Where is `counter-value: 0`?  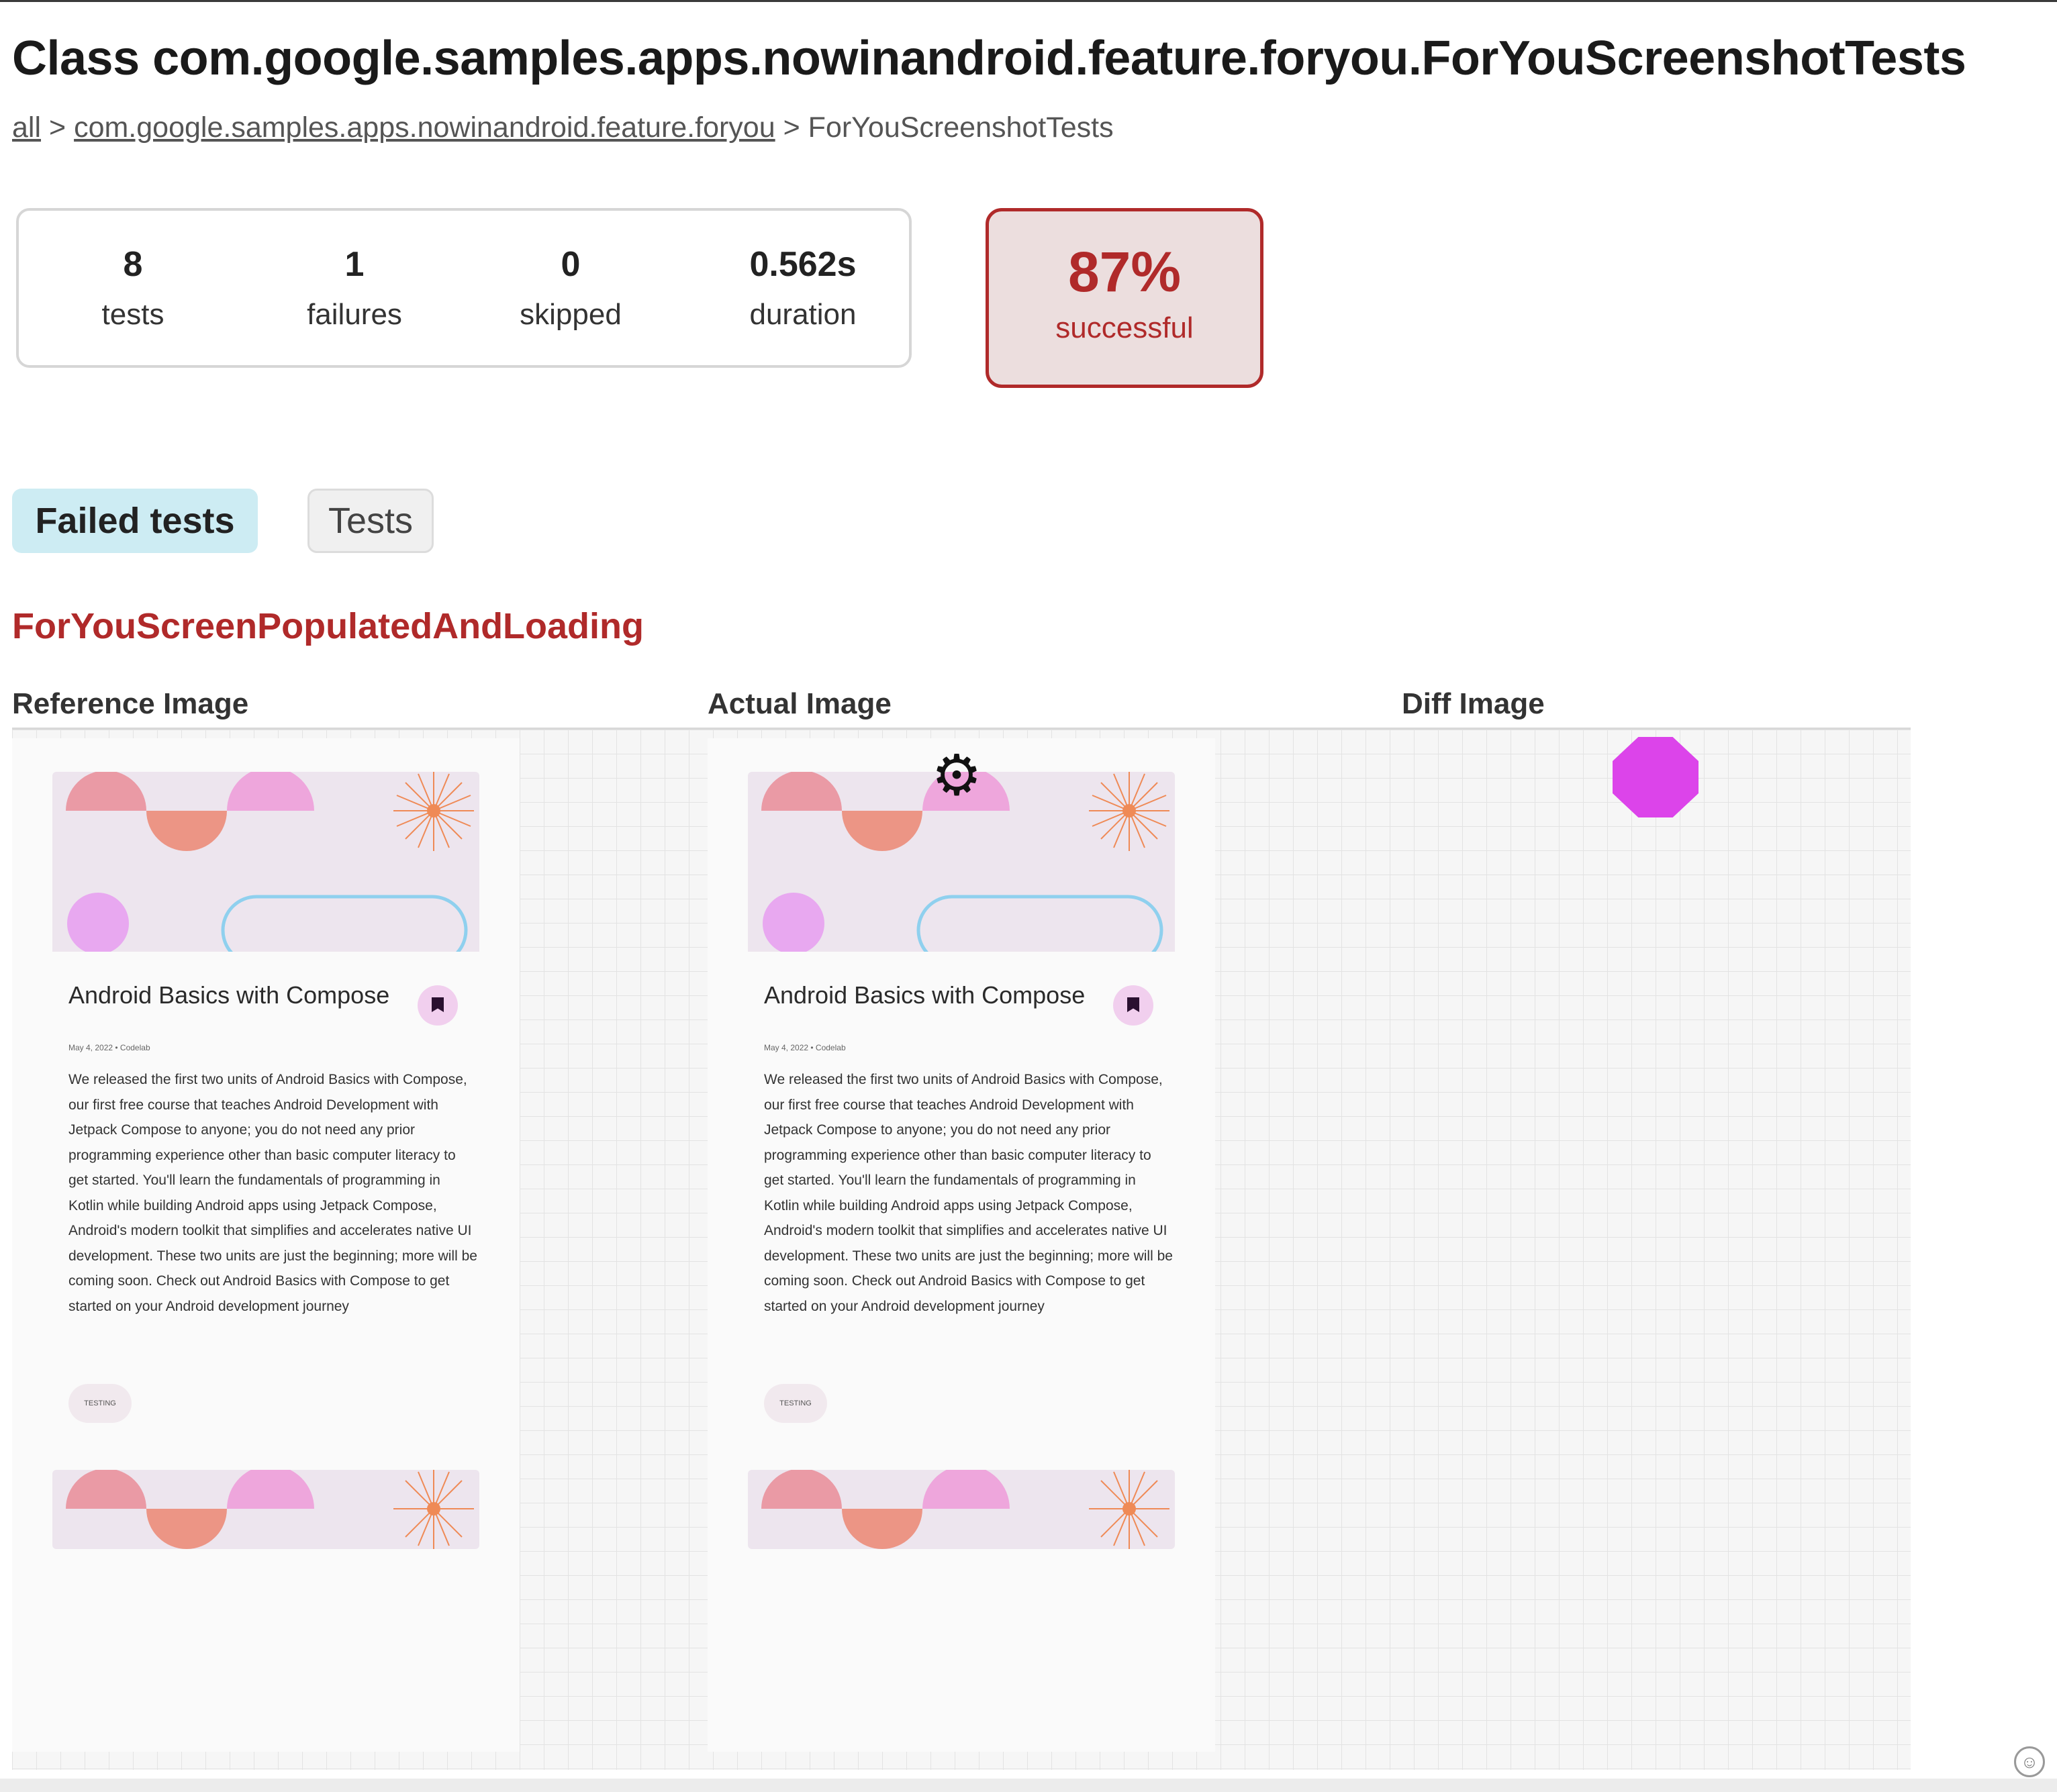
counter-value: 0 is located at coordinates (571, 264).